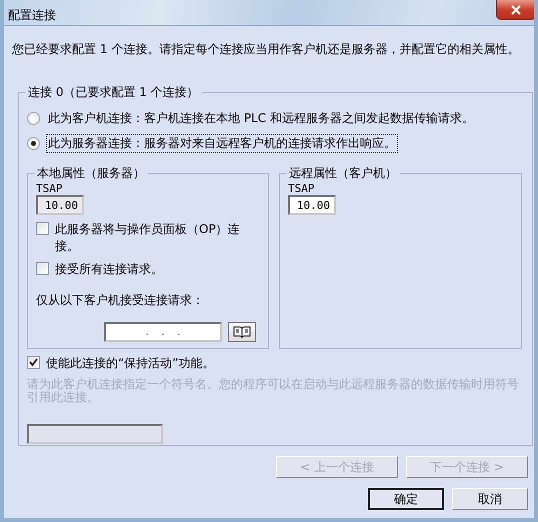  Describe the element at coordinates (109, 269) in the screenshot. I see `checkbox-label: 接受所有连接请求。` at that location.